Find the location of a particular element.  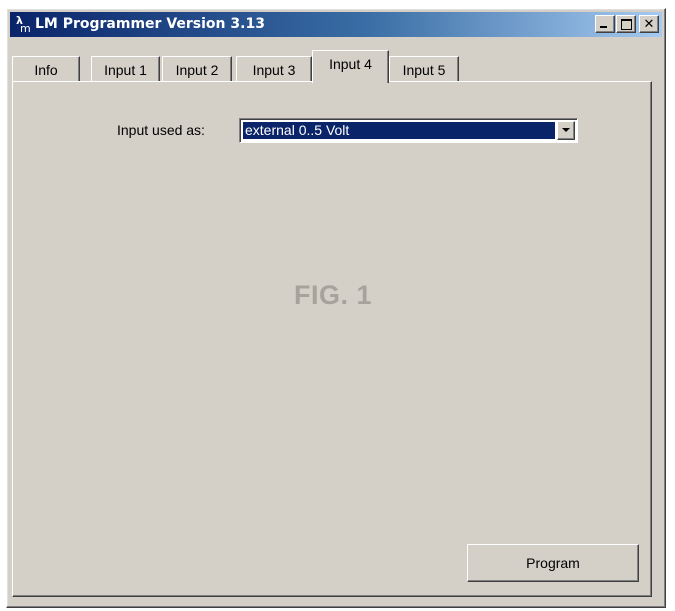

tab-input-2: Input 2 is located at coordinates (197, 69).